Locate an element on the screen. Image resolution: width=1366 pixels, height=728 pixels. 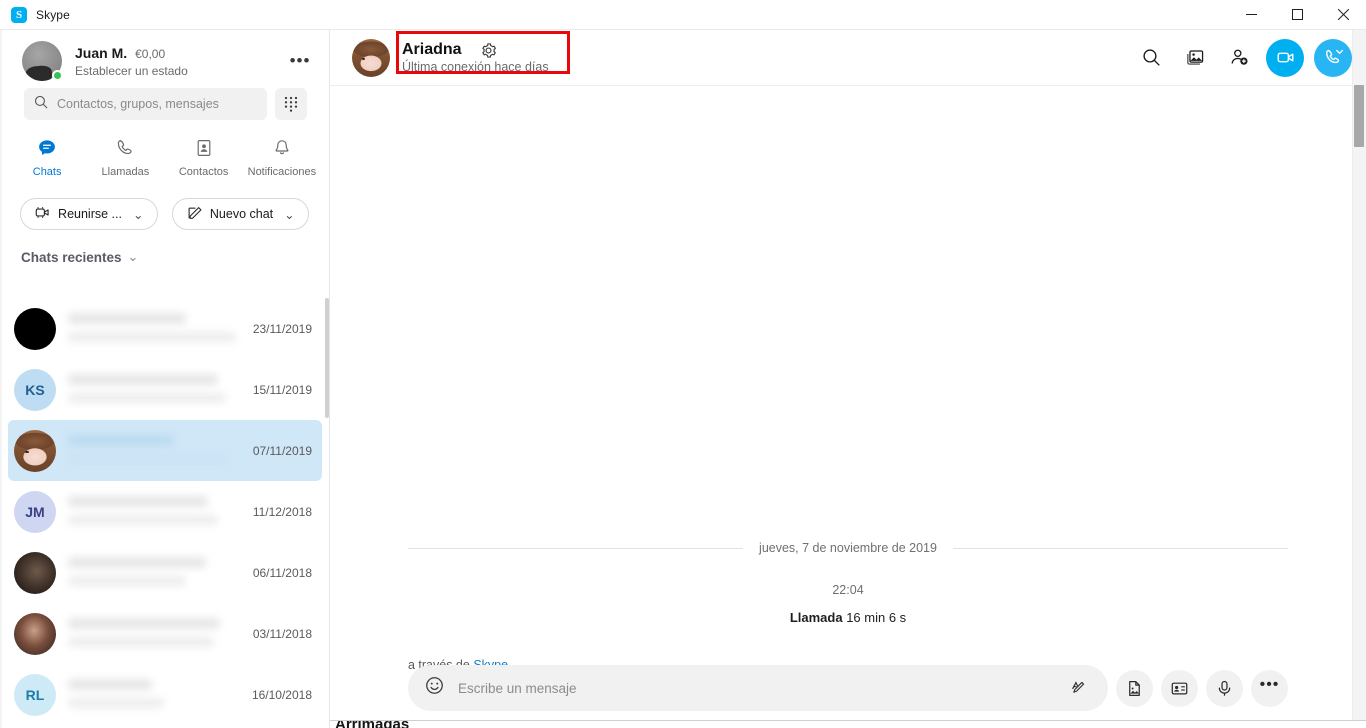
profile-name-row: Juan M. €0,00 is located at coordinates (131, 53).